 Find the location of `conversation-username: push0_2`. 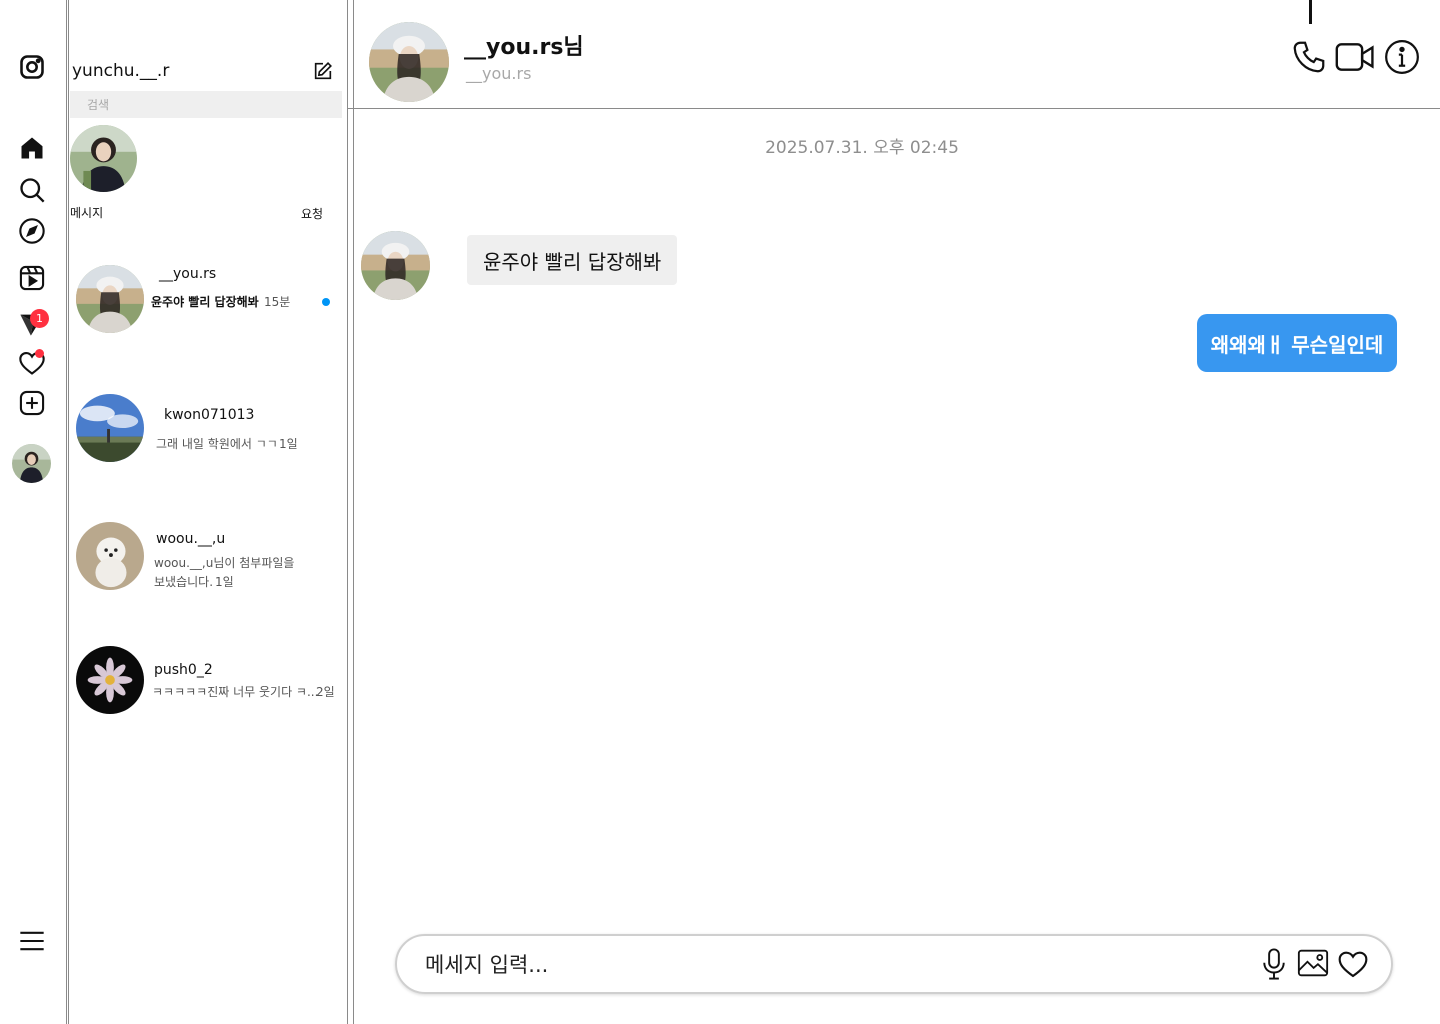

conversation-username: push0_2 is located at coordinates (183, 670).